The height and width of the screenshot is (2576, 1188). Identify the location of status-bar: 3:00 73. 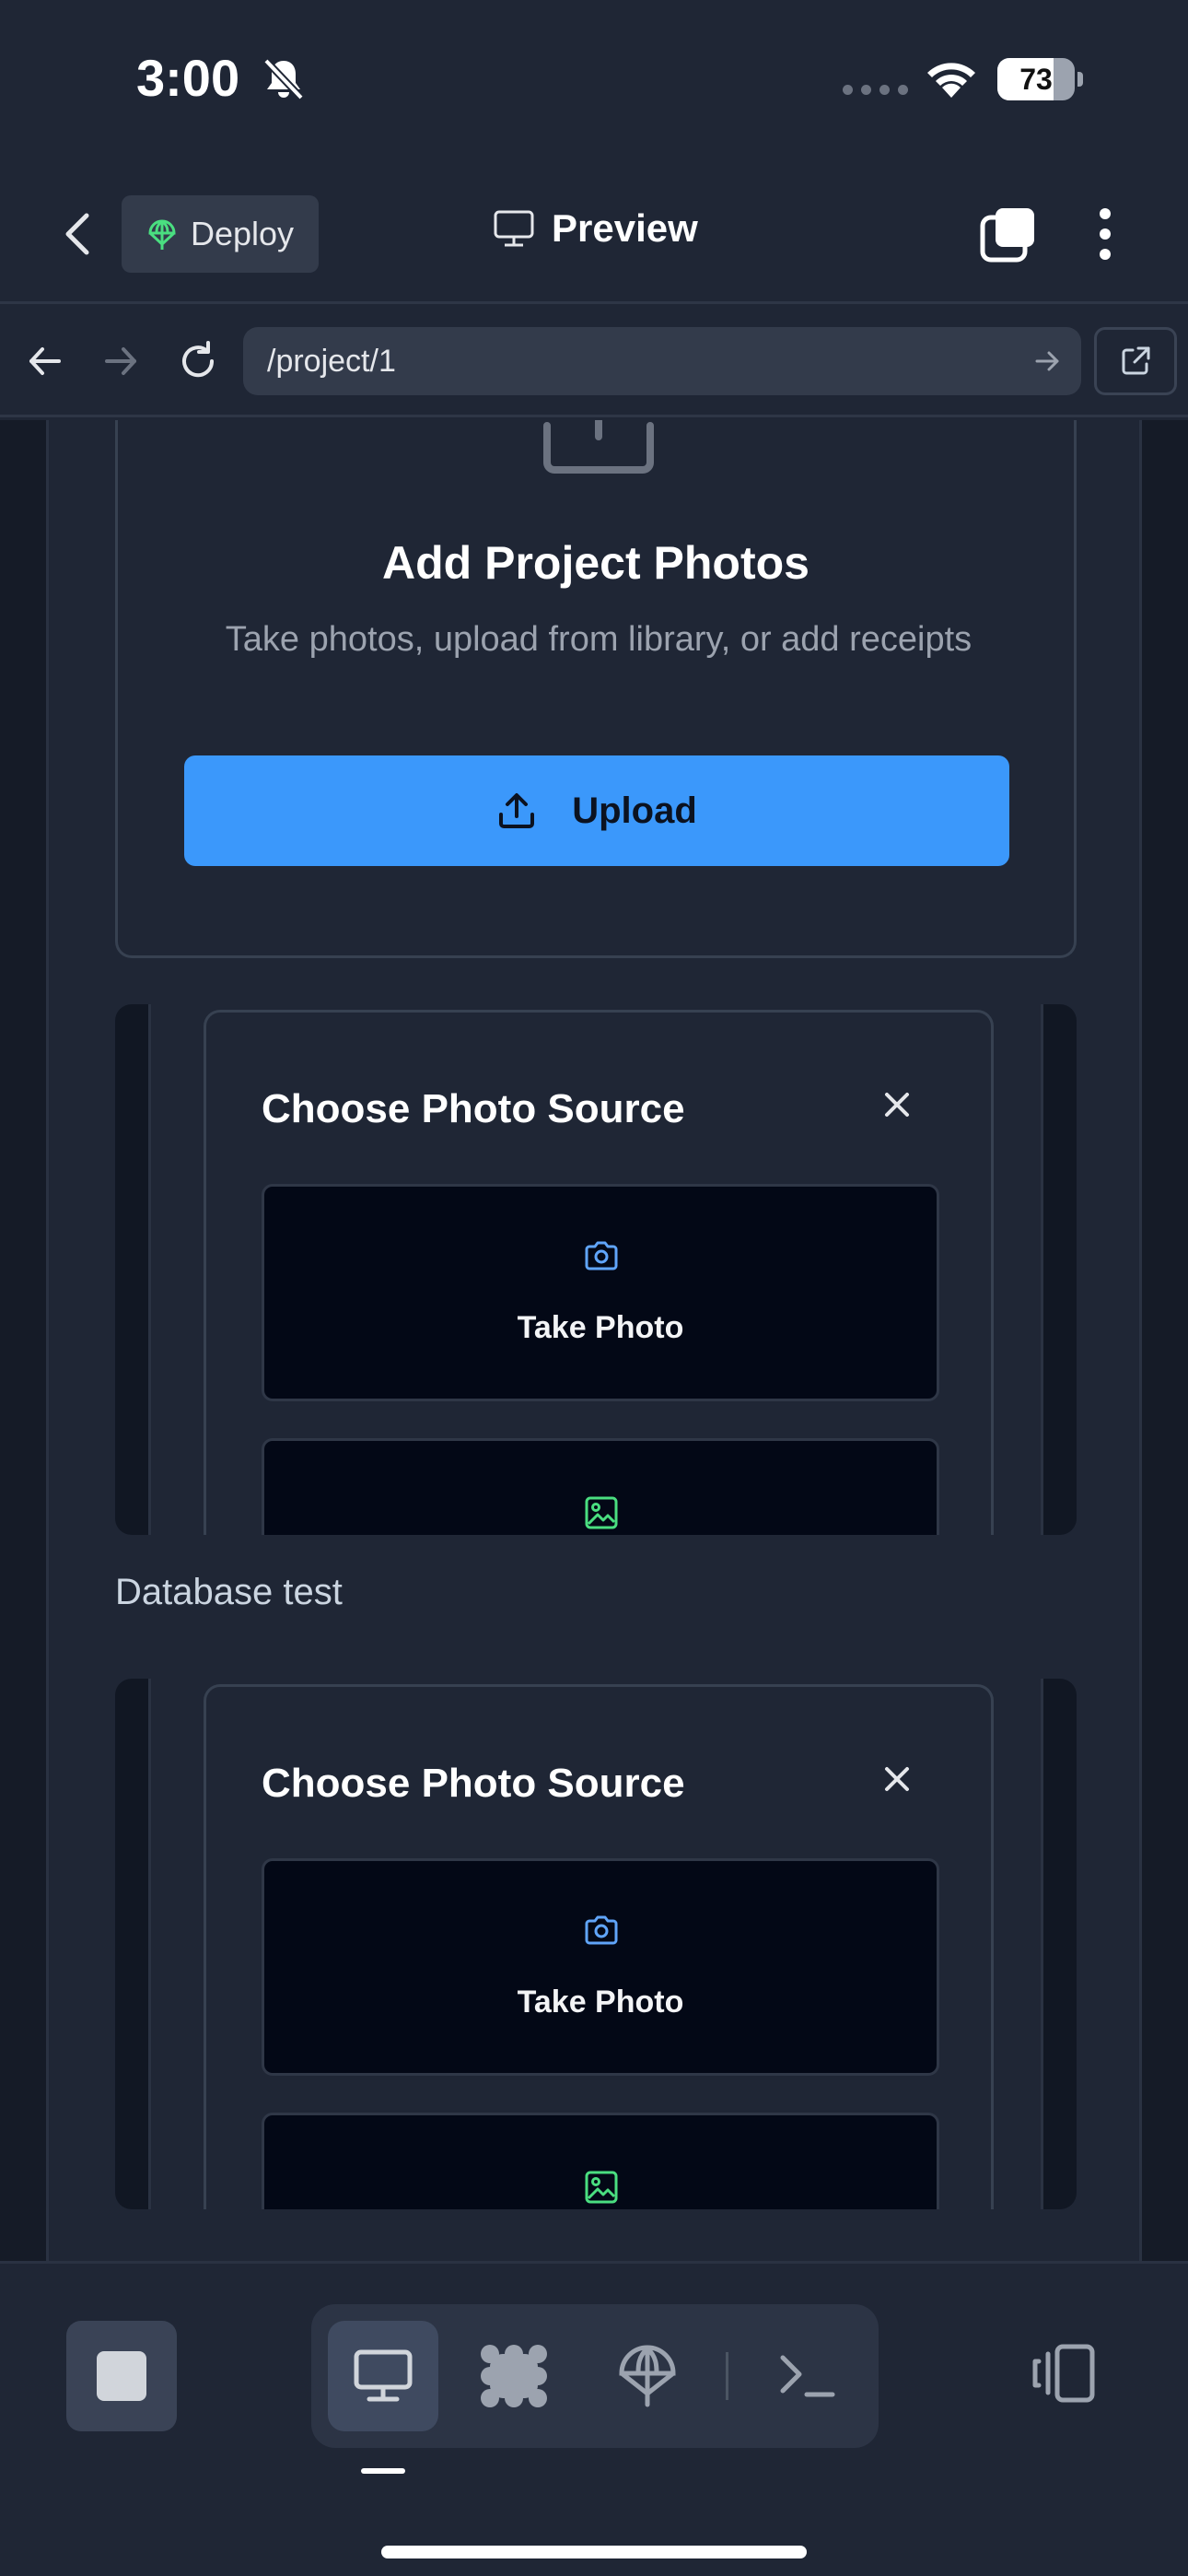
(594, 83).